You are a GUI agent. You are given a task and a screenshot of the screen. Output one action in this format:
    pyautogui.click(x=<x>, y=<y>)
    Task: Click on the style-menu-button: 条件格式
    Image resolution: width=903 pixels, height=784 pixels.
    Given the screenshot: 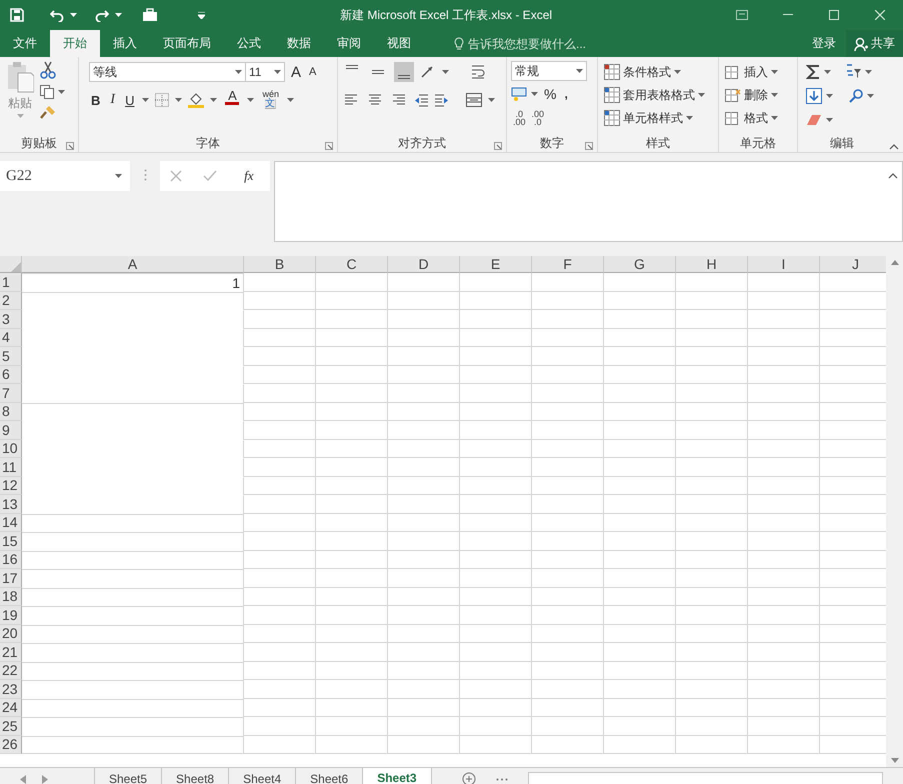 What is the action you would take?
    pyautogui.click(x=658, y=72)
    